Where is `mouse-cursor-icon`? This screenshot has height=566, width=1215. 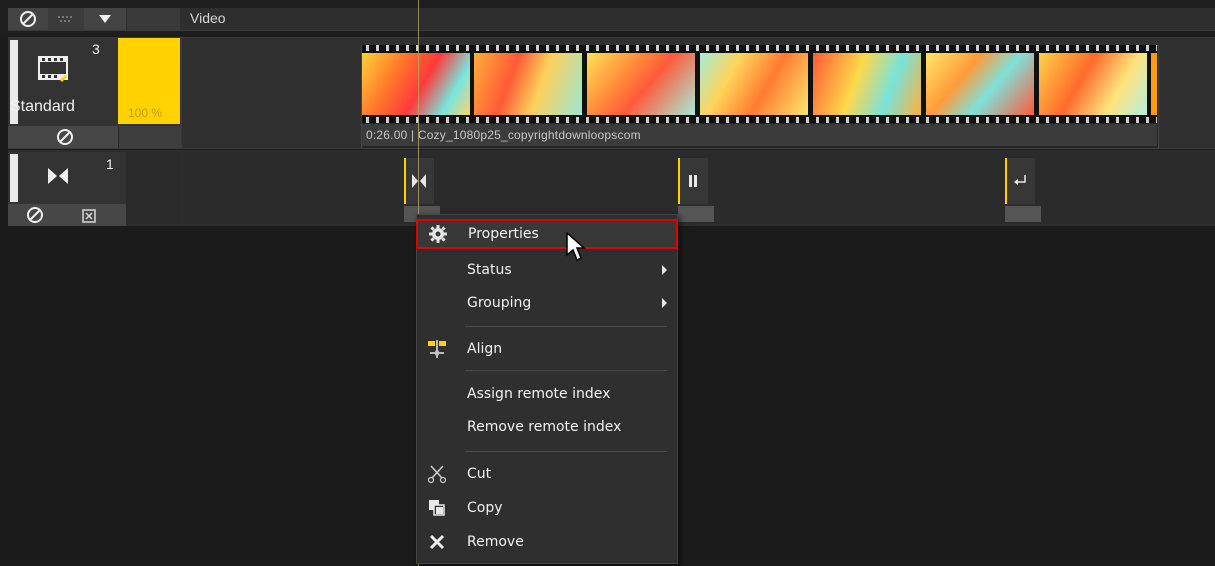 mouse-cursor-icon is located at coordinates (576, 248).